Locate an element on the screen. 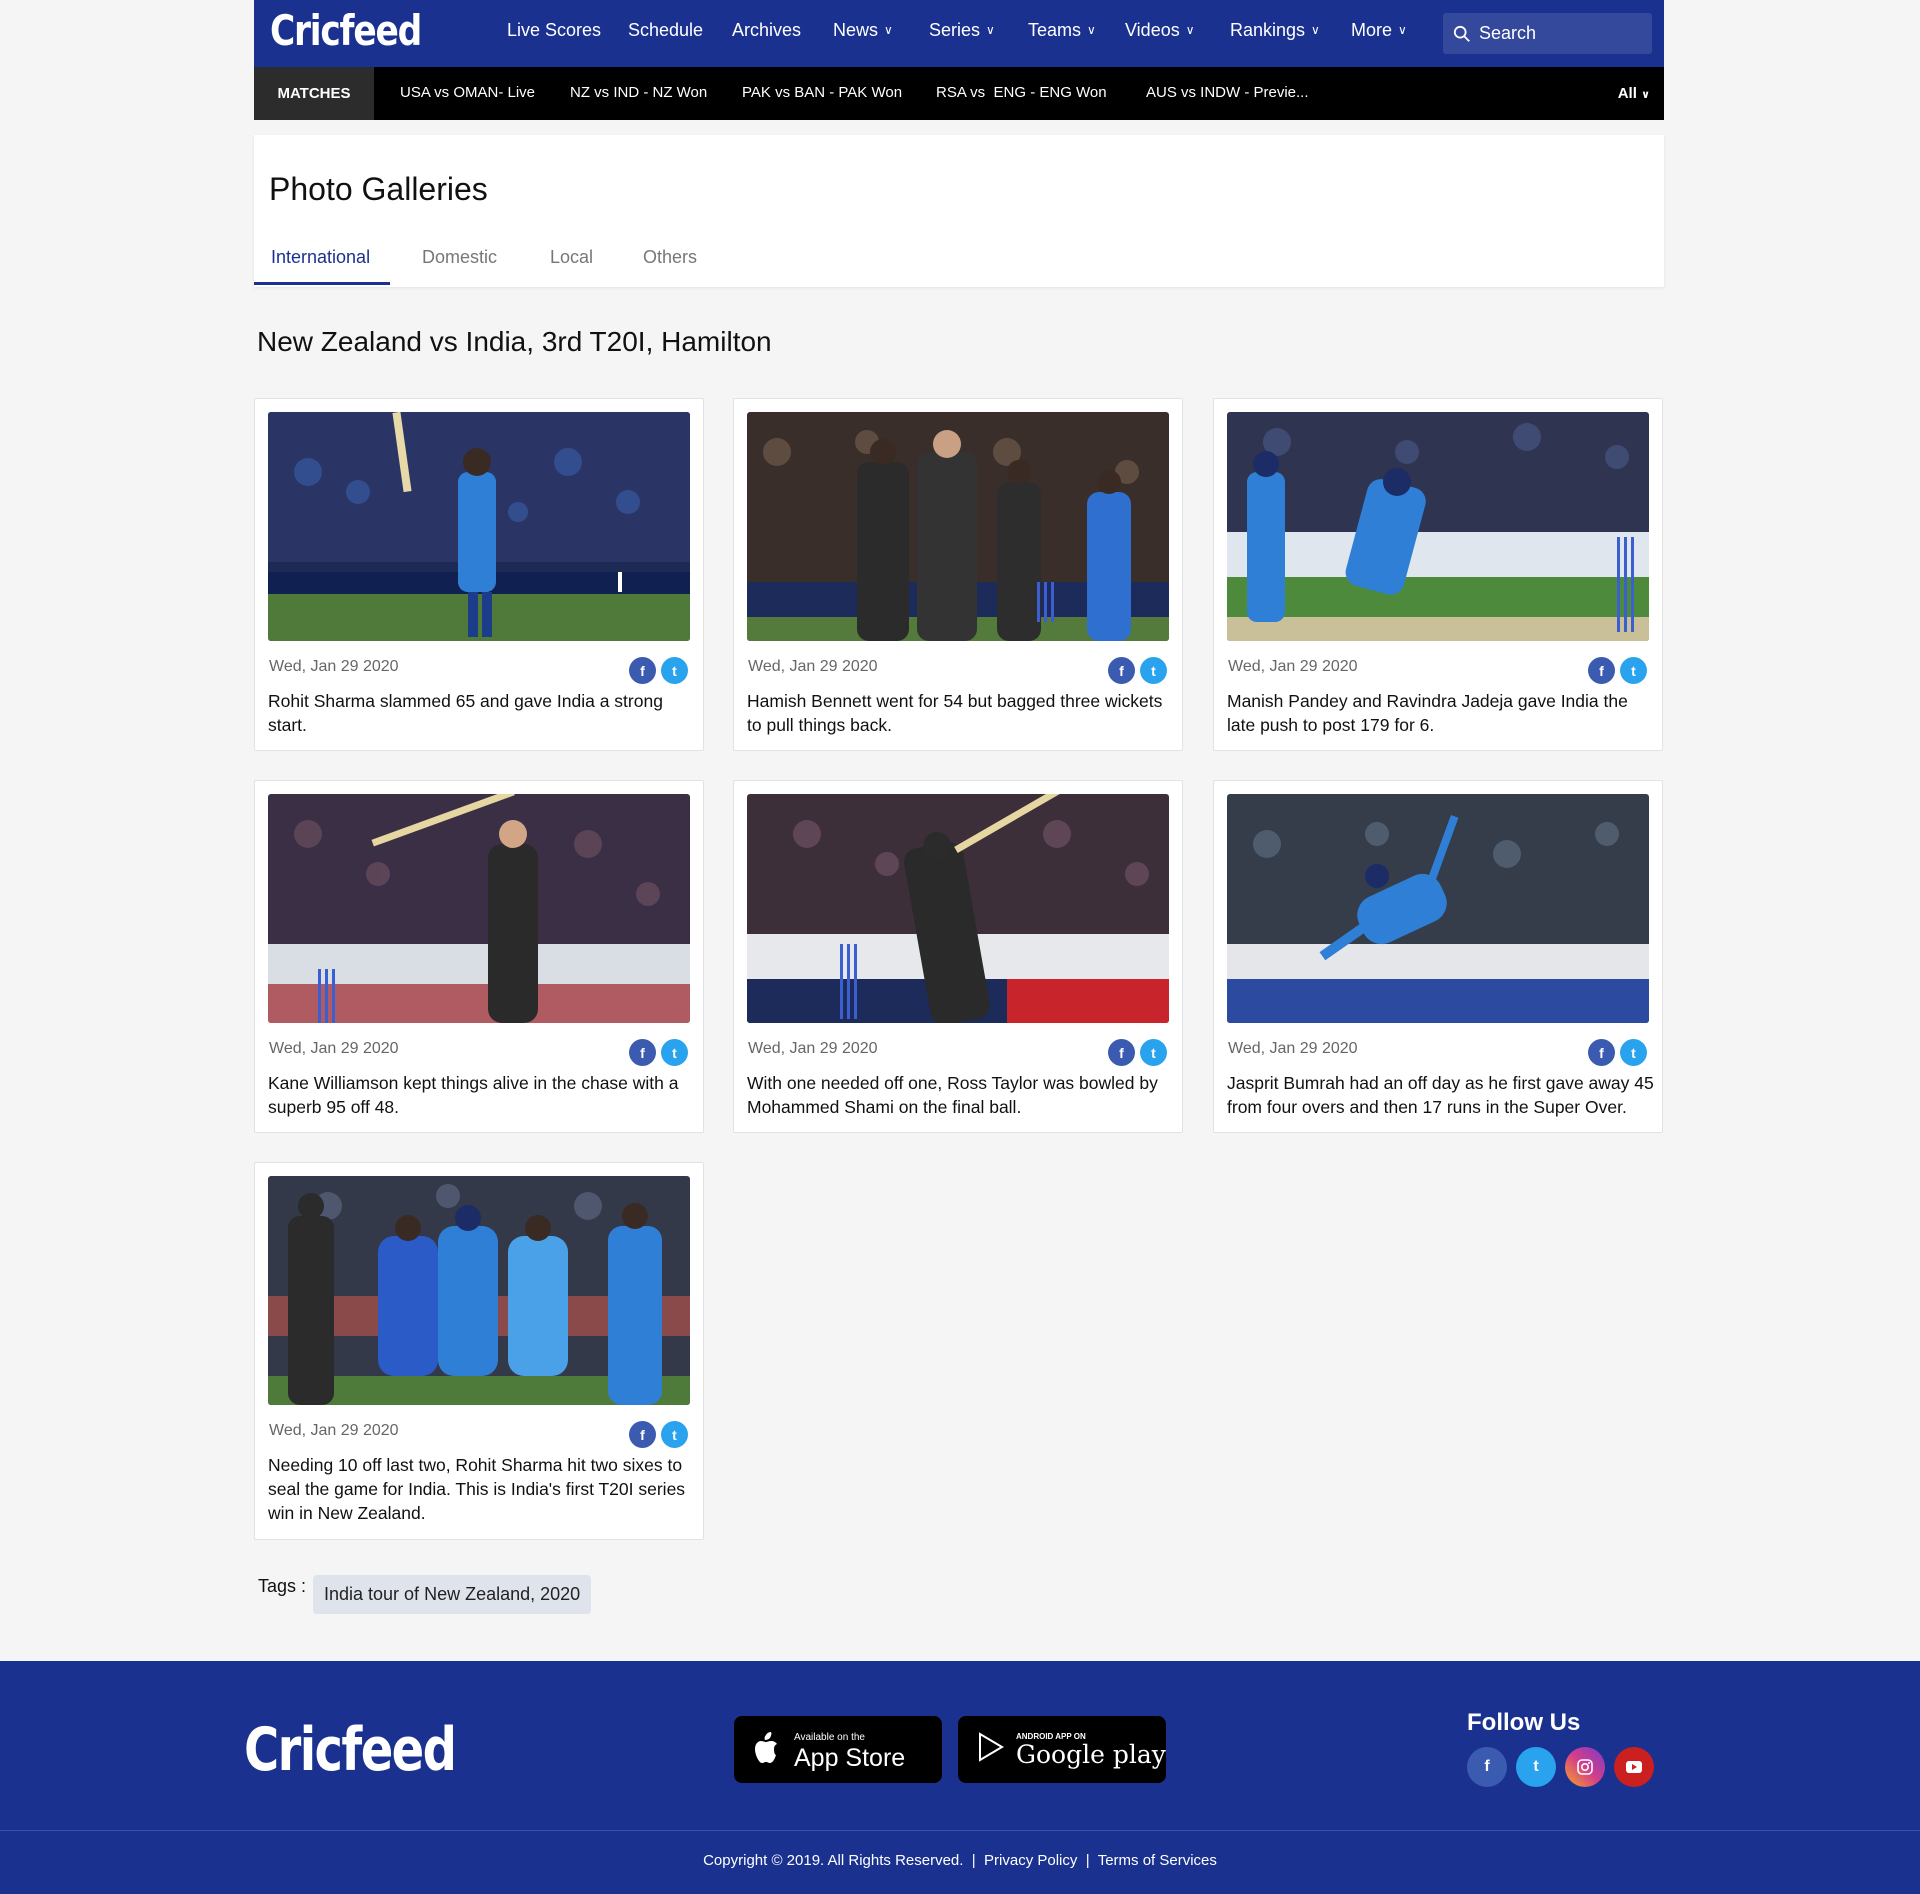  nav-teams: Teams ∨ is located at coordinates (1062, 30).